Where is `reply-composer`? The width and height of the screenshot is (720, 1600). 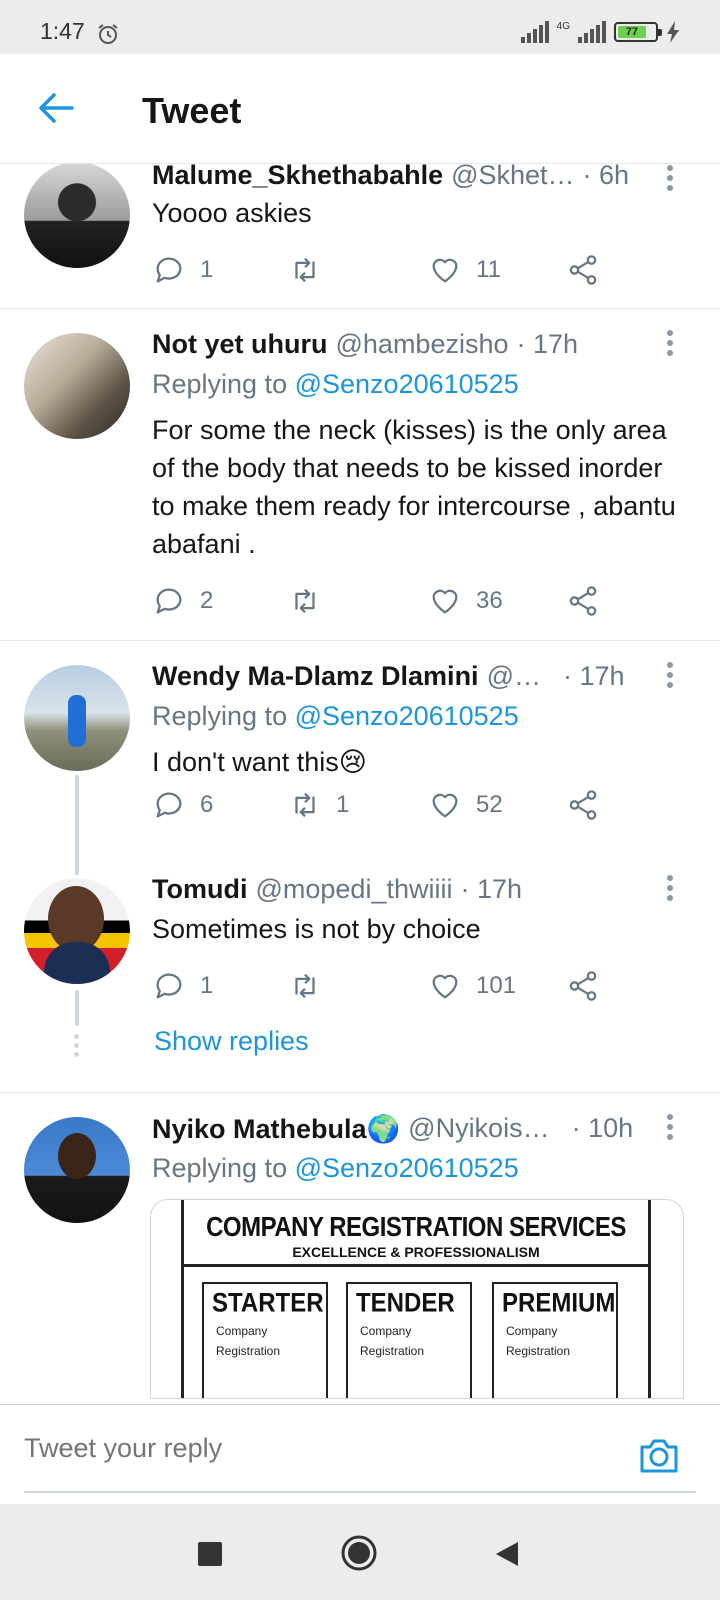 reply-composer is located at coordinates (360, 1454).